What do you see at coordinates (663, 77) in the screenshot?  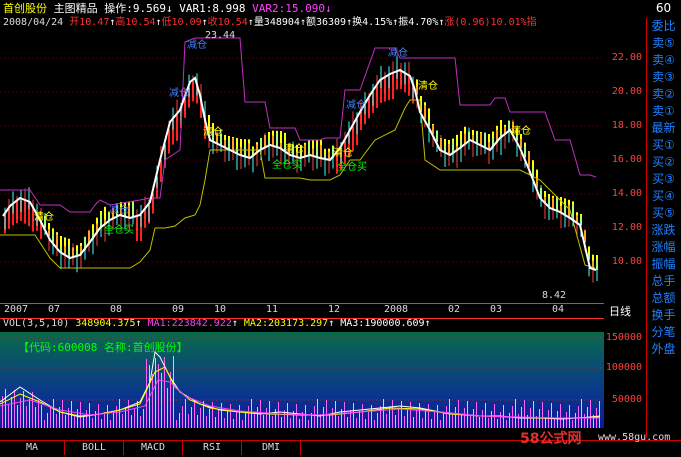 I see `panel-item-sell3: 卖③` at bounding box center [663, 77].